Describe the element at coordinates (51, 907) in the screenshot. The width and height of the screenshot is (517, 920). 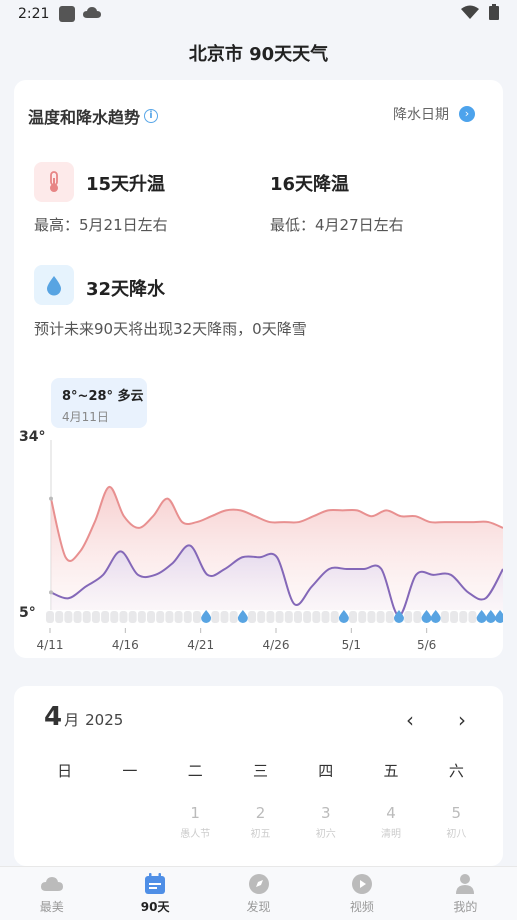
I see `nav-label: 最美` at that location.